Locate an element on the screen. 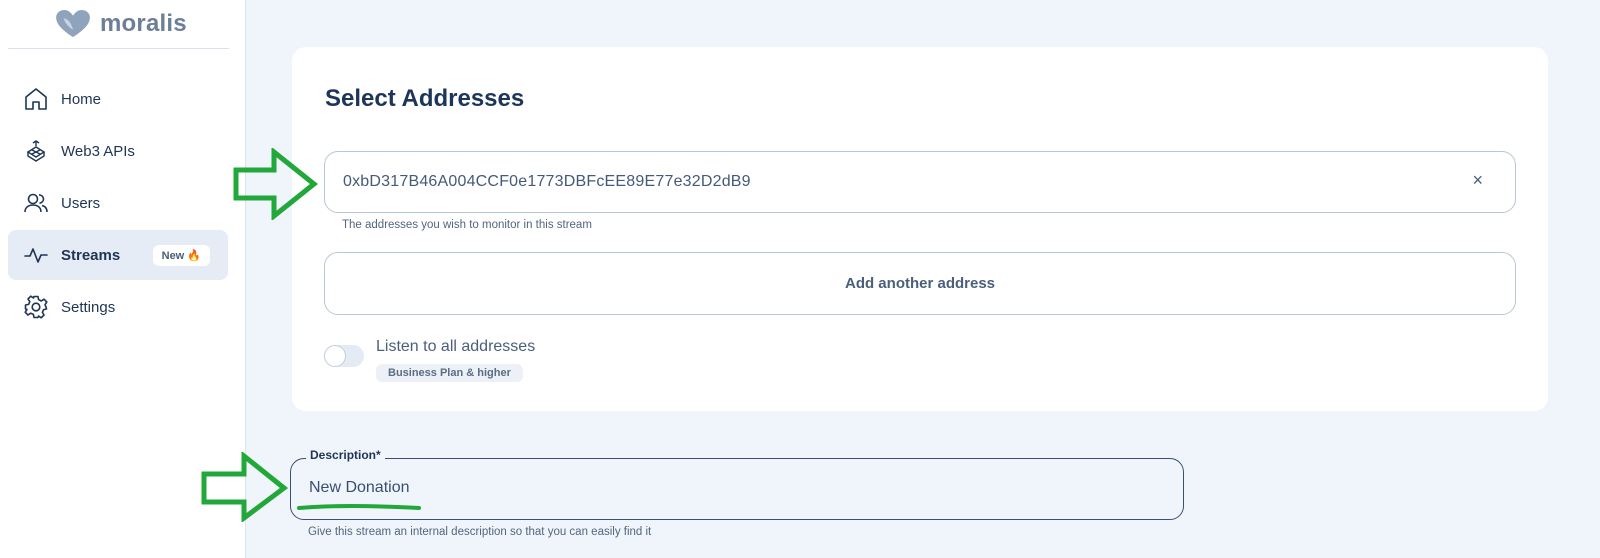  description-input is located at coordinates (729, 488).